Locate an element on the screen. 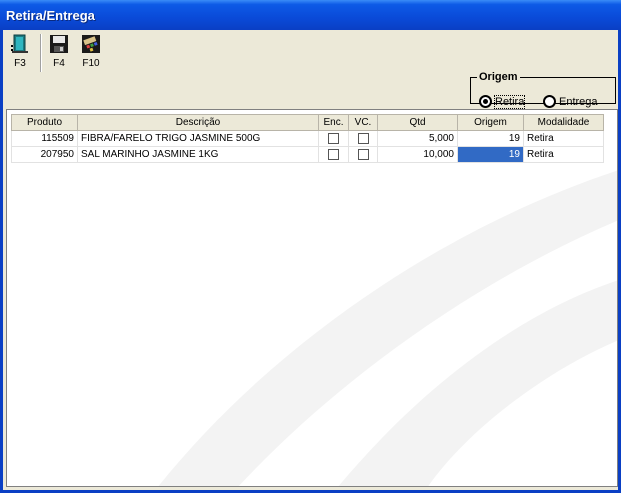 Image resolution: width=621 pixels, height=493 pixels. origem-group: Origem Retira Entrega is located at coordinates (543, 90).